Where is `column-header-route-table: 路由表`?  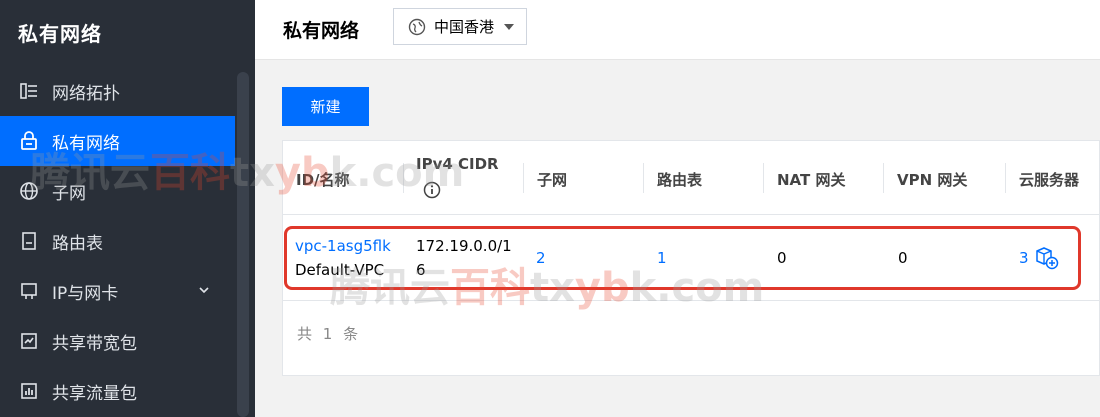 column-header-route-table: 路由表 is located at coordinates (680, 180).